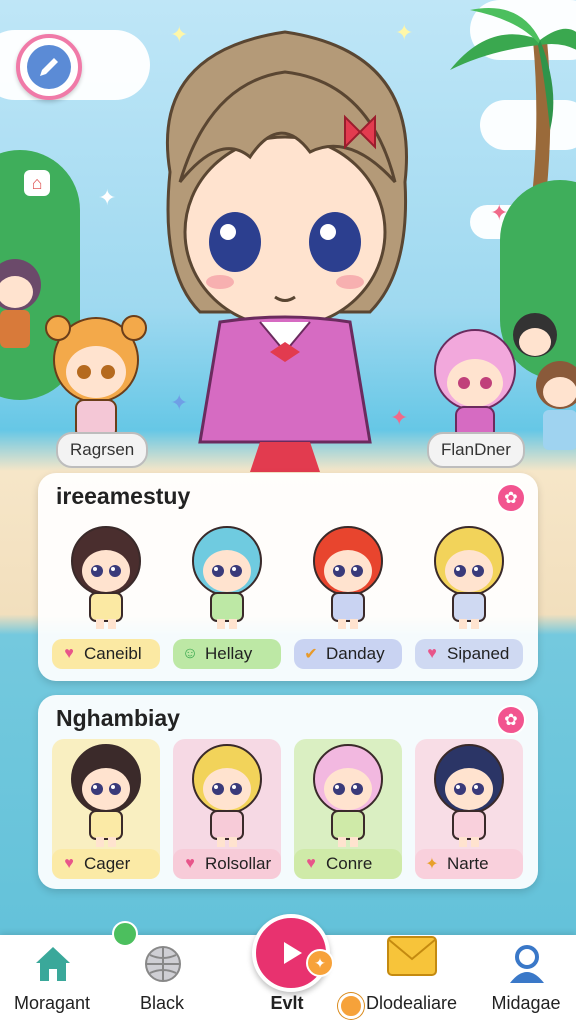 The height and width of the screenshot is (1024, 576). What do you see at coordinates (527, 964) in the screenshot?
I see `person-icon` at bounding box center [527, 964].